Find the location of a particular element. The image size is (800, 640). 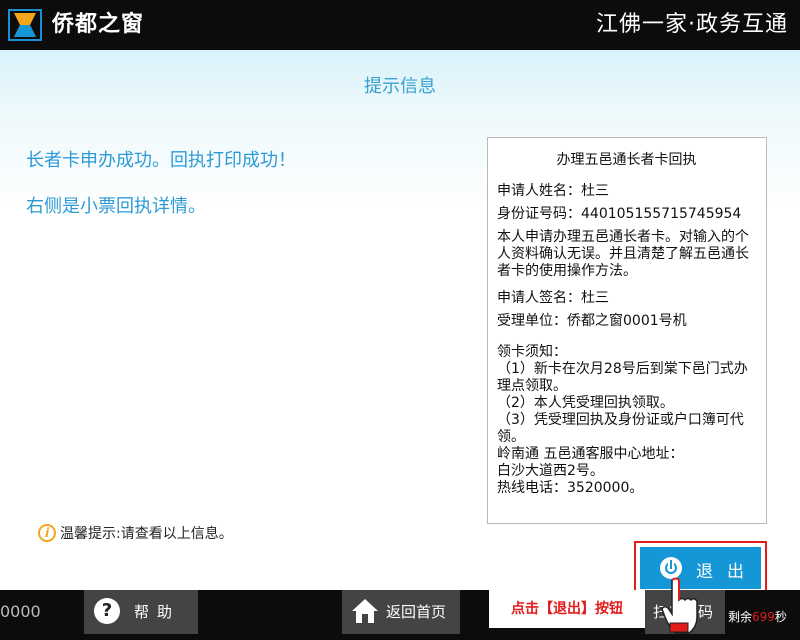

receipt-notice-1: （1）新卡在次月28号后到棠下邑门式办理点领取。 is located at coordinates (622, 377).